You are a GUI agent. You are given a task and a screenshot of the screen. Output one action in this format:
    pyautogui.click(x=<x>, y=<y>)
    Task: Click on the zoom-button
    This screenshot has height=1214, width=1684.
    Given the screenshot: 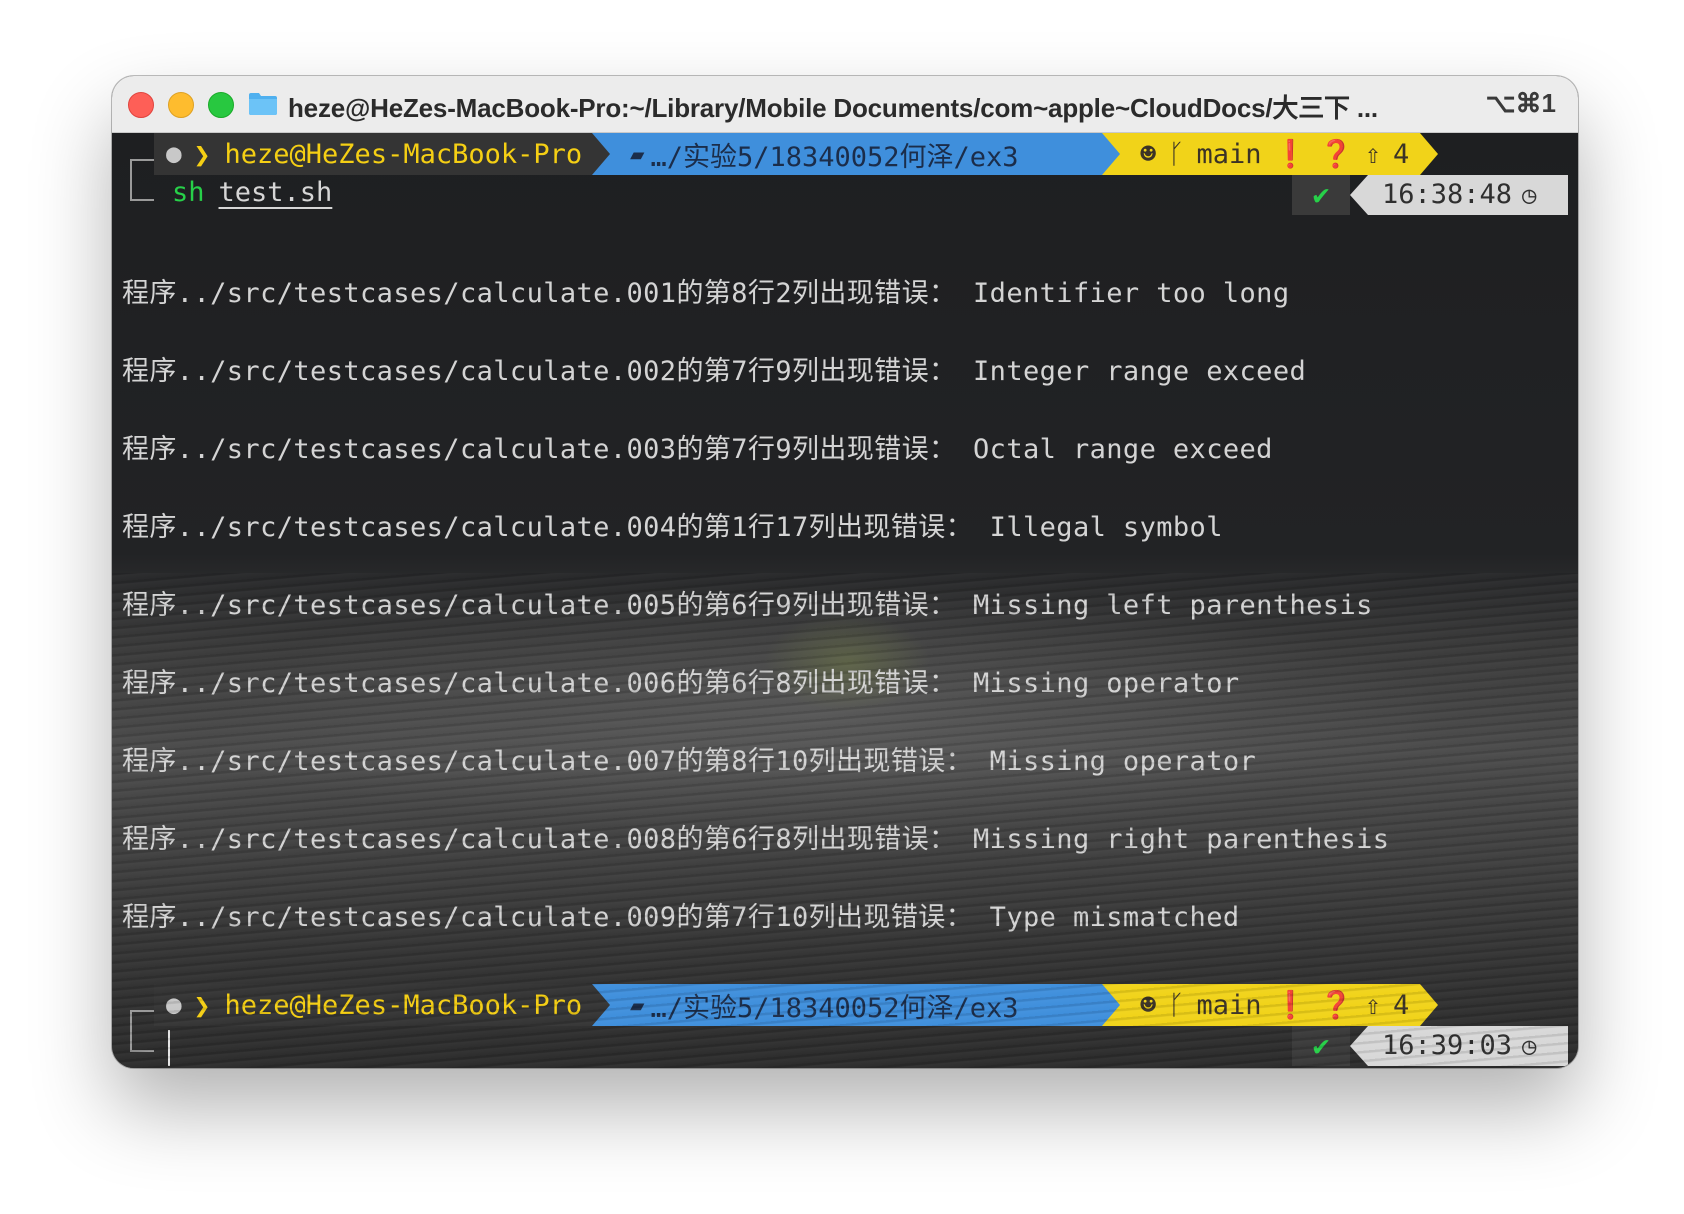 What is the action you would take?
    pyautogui.click(x=221, y=105)
    